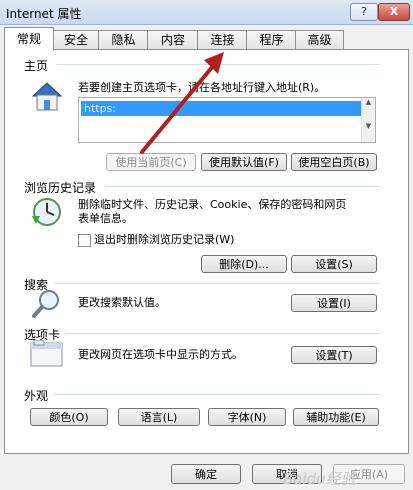 The image size is (413, 490). Describe the element at coordinates (160, 354) in the screenshot. I see `tabs-description: 更改网页在选项卡中显示的方式。` at that location.